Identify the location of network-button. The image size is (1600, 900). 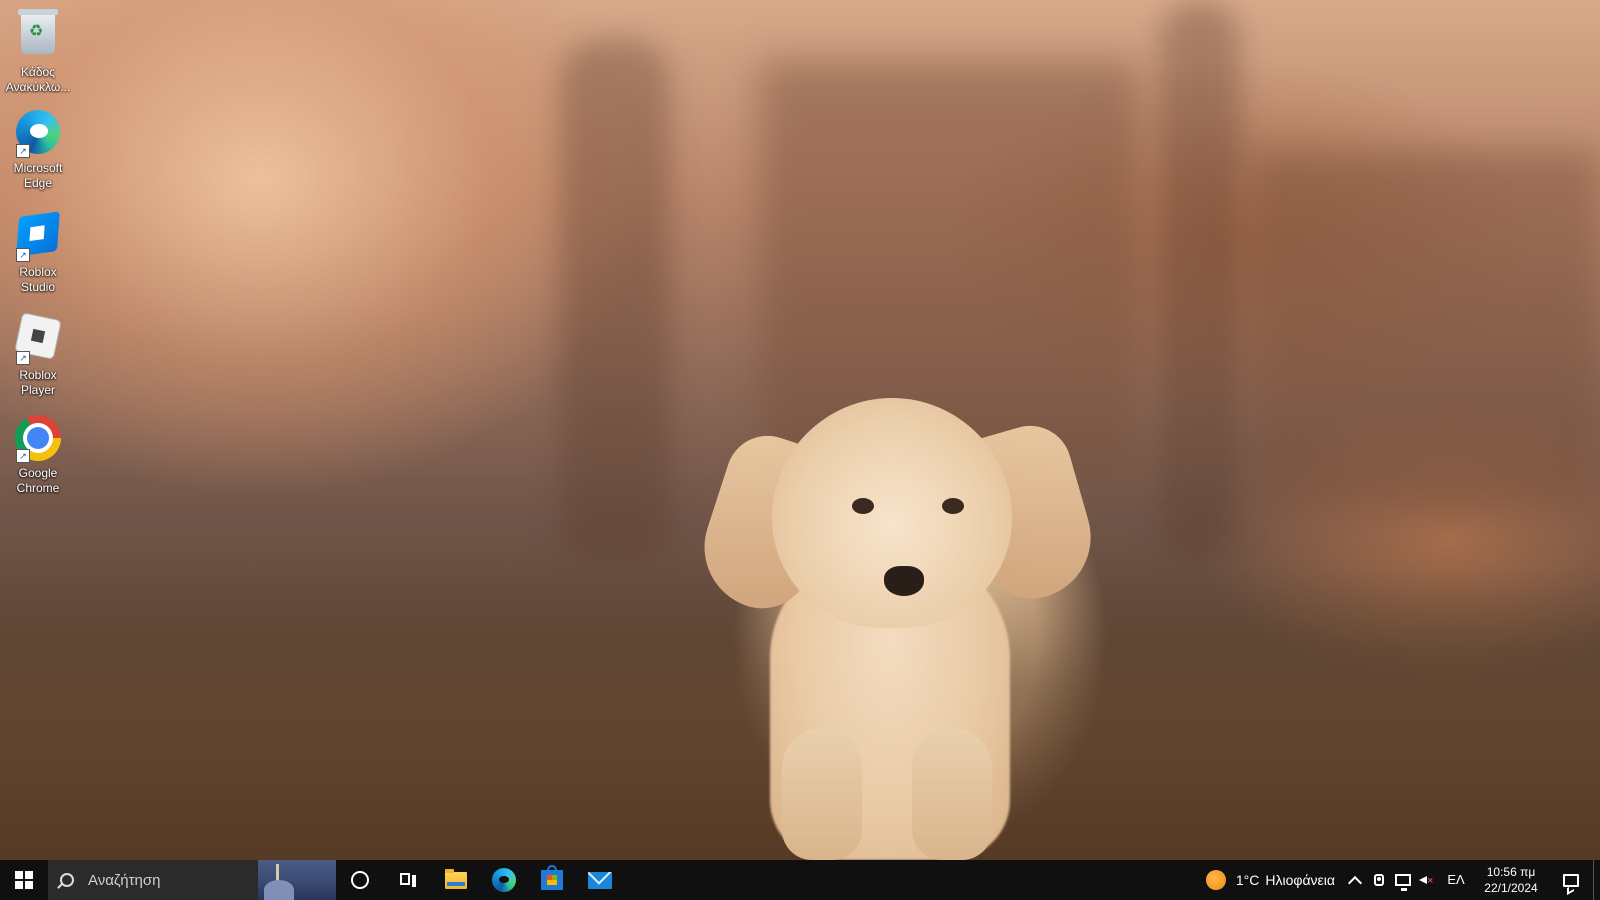
(1403, 880).